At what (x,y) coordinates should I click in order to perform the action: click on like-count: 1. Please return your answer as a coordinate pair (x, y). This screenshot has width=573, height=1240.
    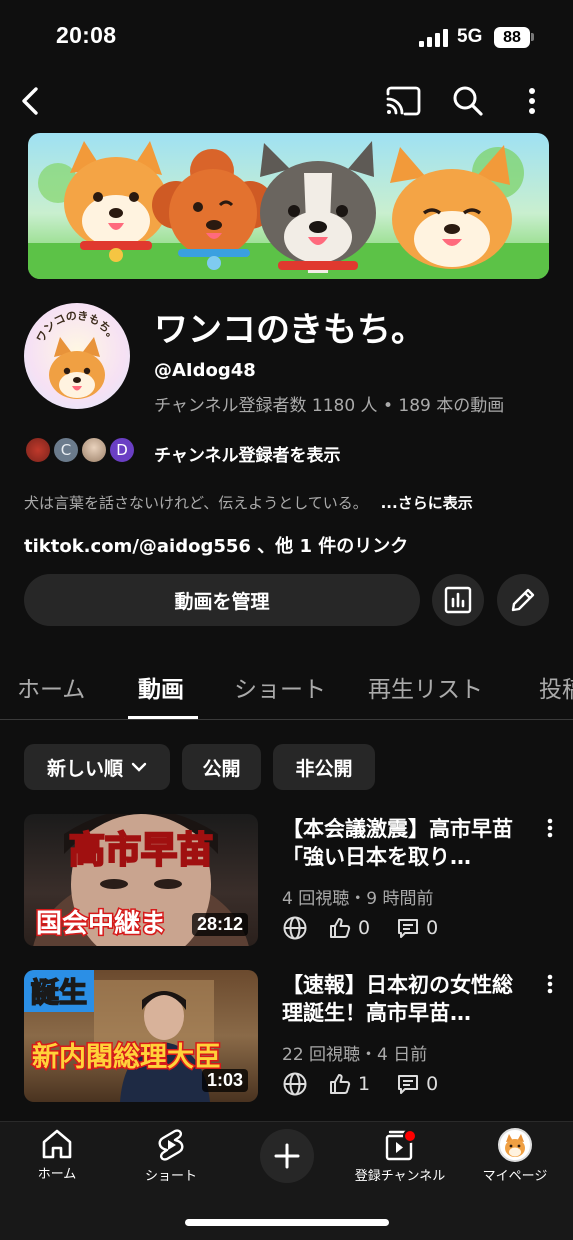
    Looking at the image, I should click on (364, 1084).